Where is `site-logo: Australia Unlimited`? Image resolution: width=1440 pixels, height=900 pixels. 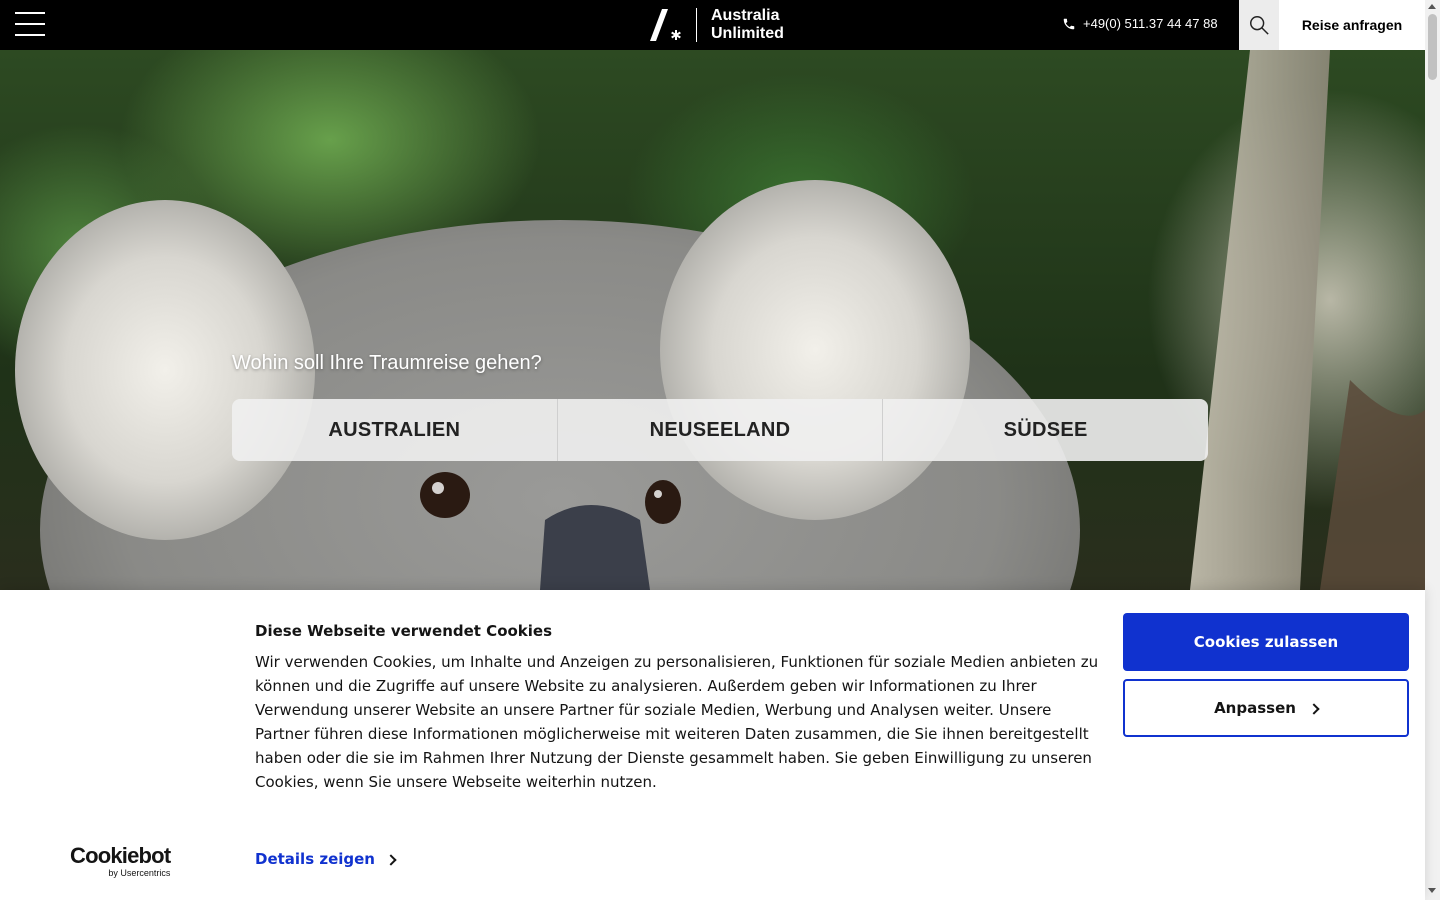
site-logo: Australia Unlimited is located at coordinates (716, 25).